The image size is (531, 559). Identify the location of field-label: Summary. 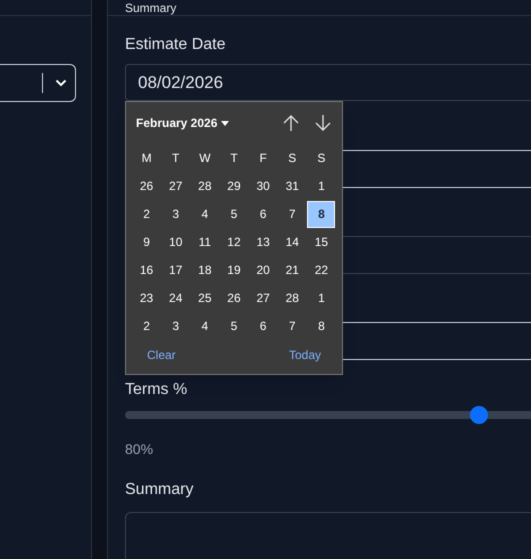
(159, 490).